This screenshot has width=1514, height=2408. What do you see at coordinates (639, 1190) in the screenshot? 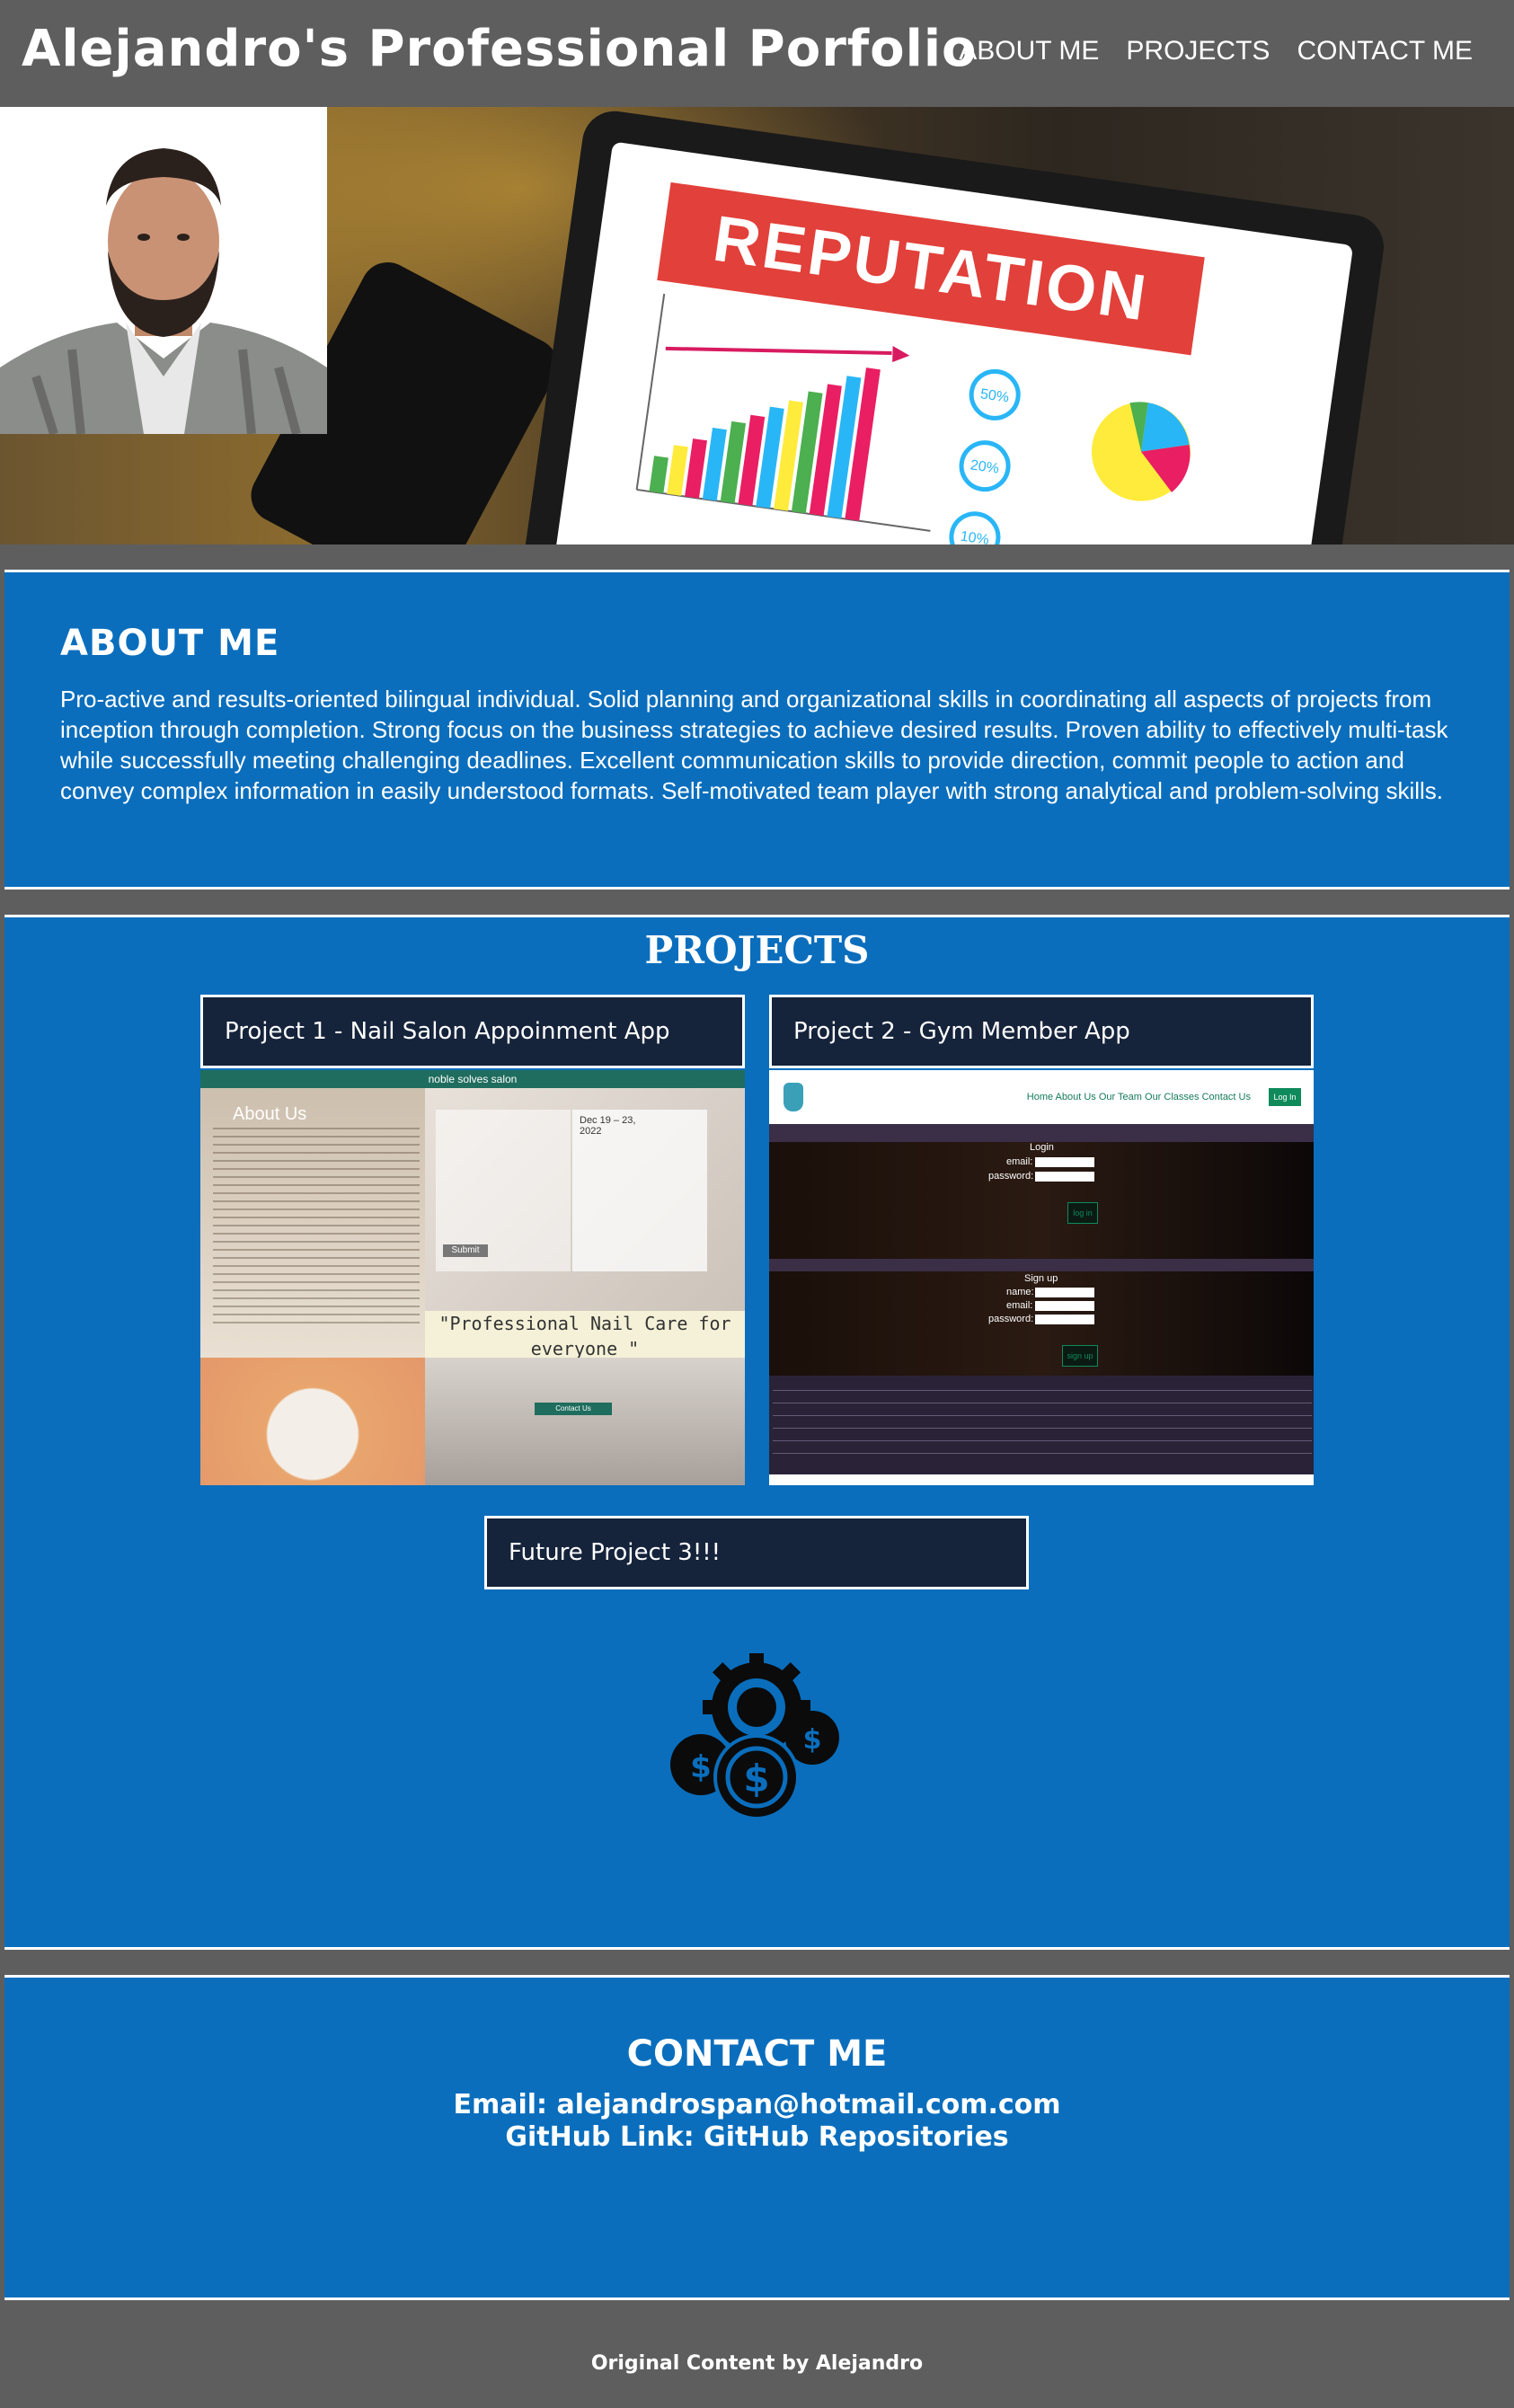
I see `nail-calendar: Dec 19 – 23, 2022` at bounding box center [639, 1190].